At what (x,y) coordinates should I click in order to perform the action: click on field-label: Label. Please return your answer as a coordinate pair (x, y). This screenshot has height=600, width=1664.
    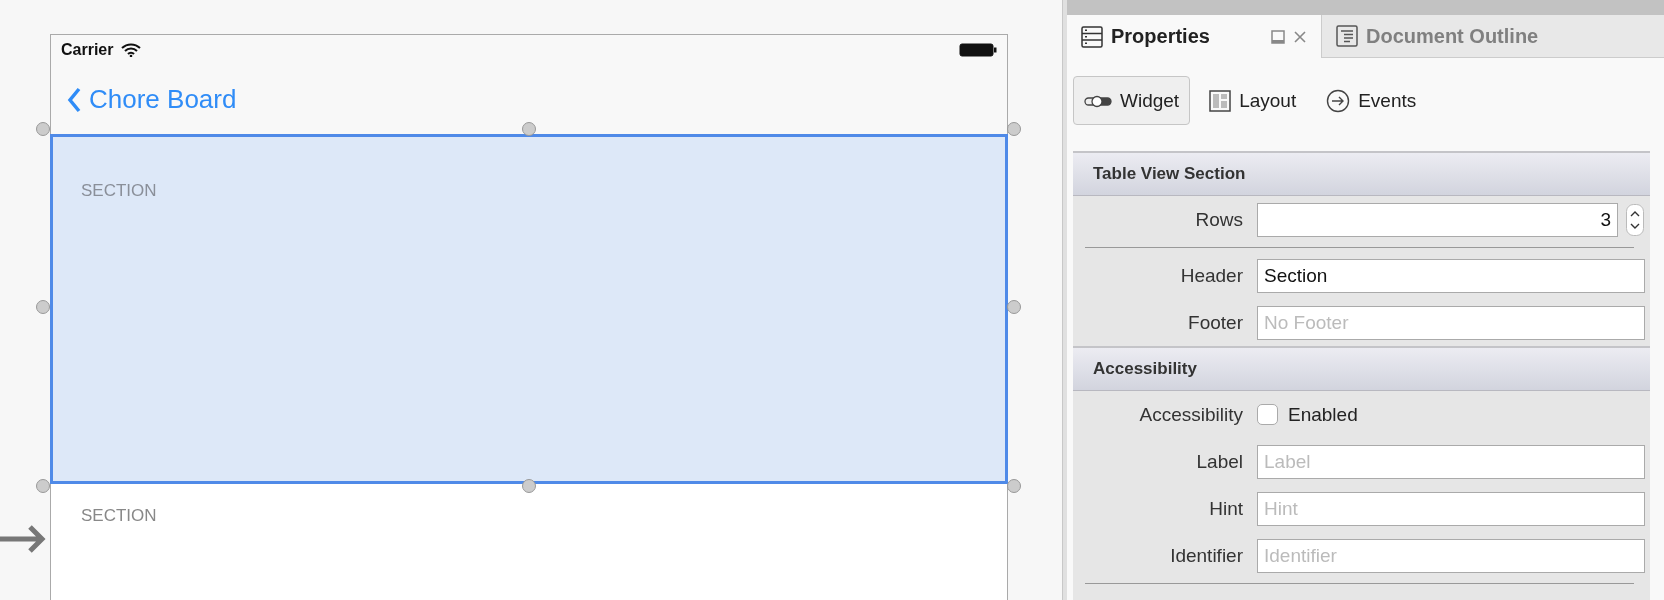
    Looking at the image, I should click on (1219, 461).